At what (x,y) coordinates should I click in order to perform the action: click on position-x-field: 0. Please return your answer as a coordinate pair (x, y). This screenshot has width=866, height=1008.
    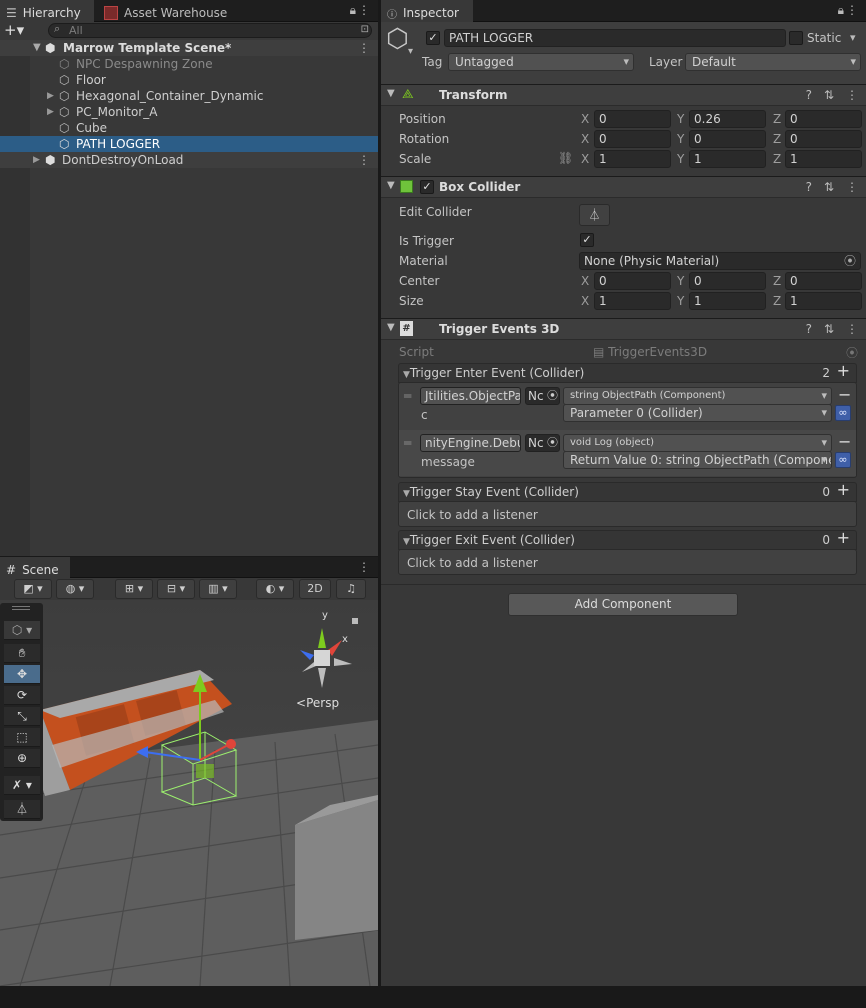
    Looking at the image, I should click on (632, 119).